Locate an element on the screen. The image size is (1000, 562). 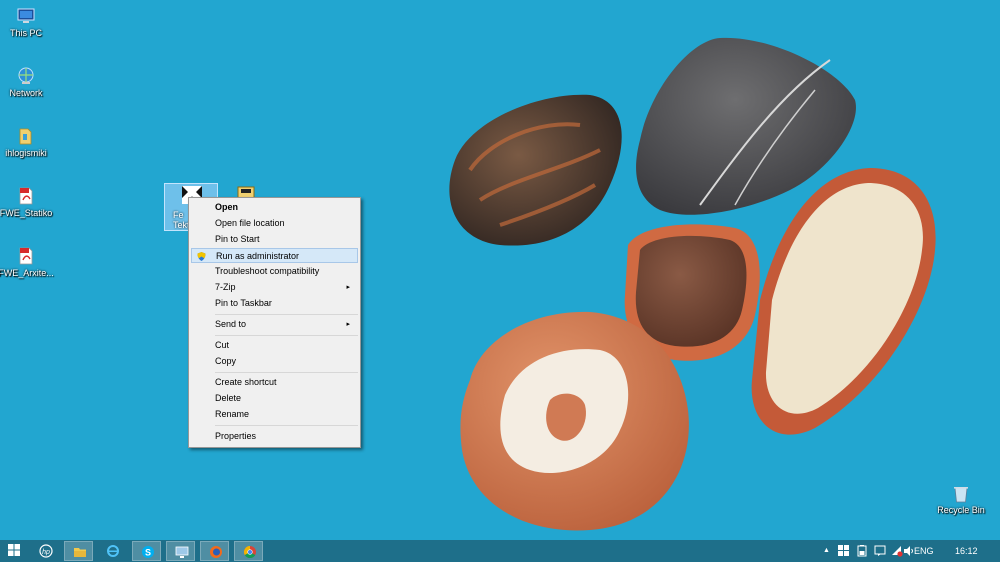
desktop-icon-label: FWE_Statiko is located at coordinates (26, 213).